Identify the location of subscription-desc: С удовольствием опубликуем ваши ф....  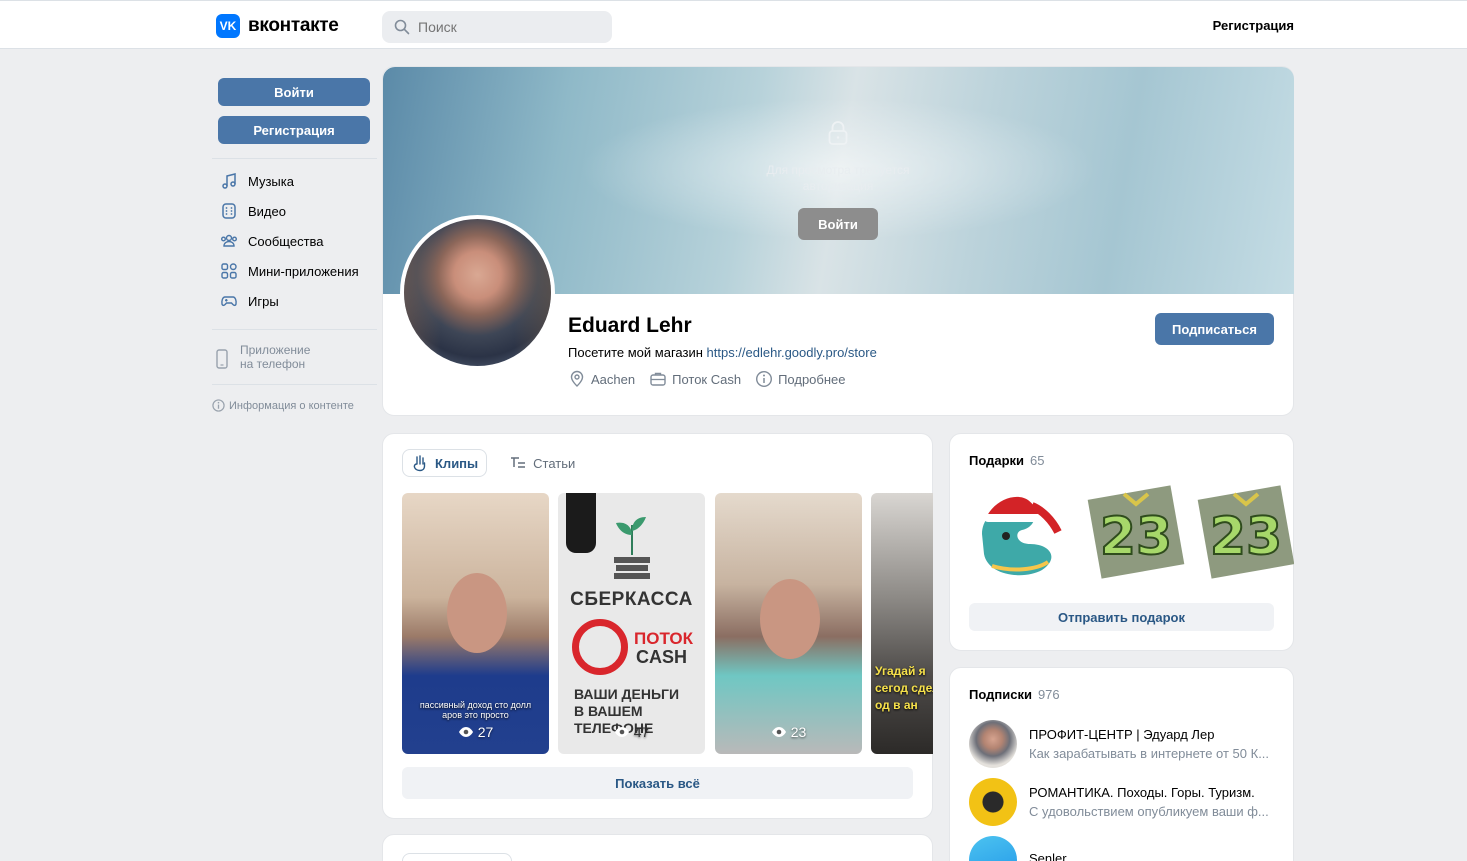
(1149, 811).